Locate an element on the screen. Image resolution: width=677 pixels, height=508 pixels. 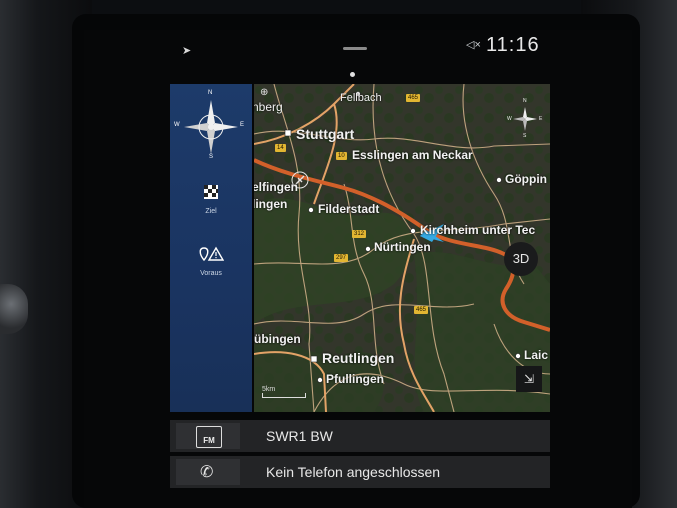
place-label: nberg is located at coordinates (268, 107).